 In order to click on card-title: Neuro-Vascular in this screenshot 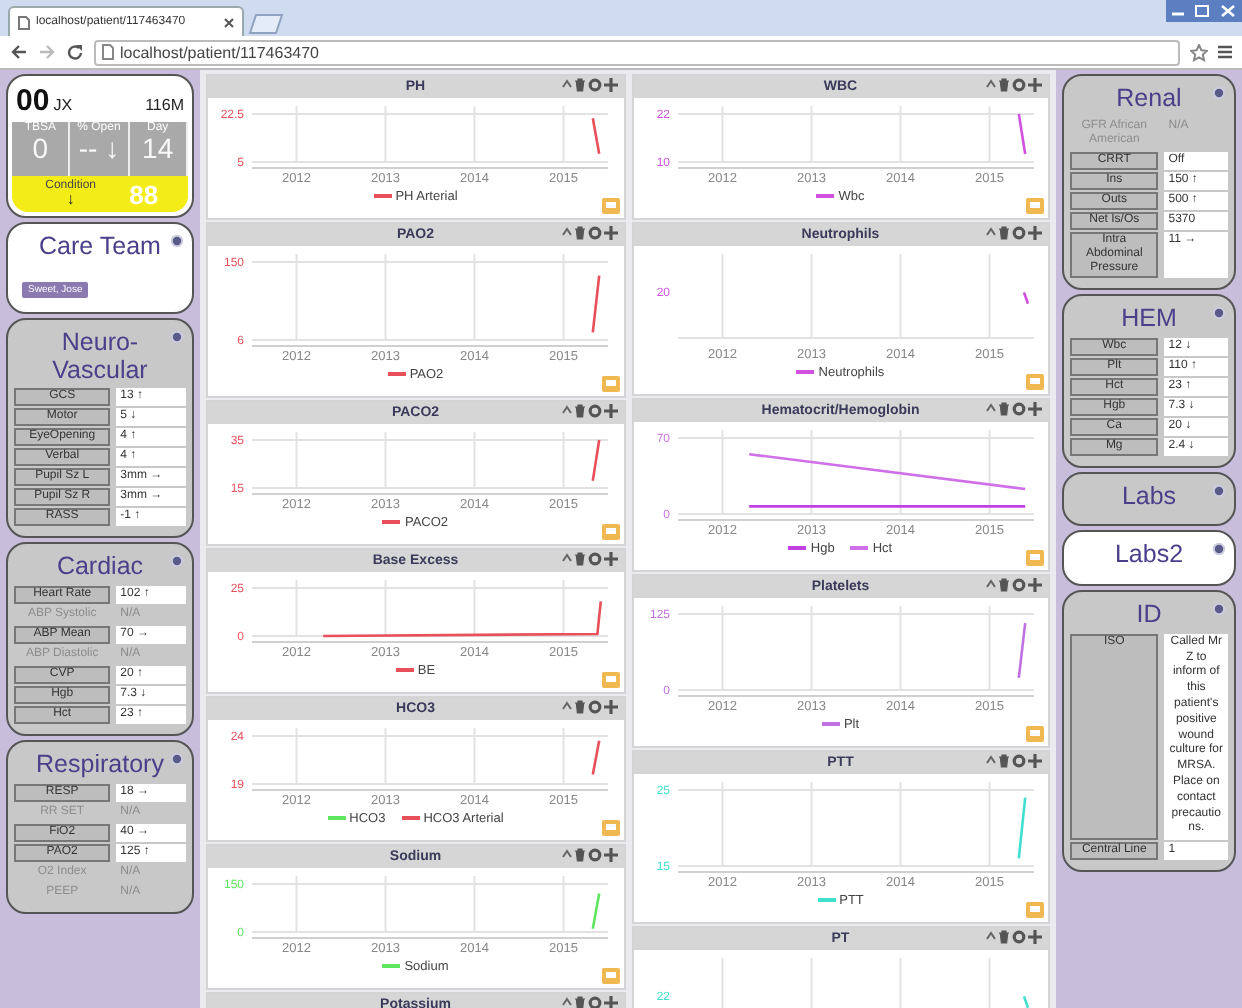, I will do `click(100, 357)`.